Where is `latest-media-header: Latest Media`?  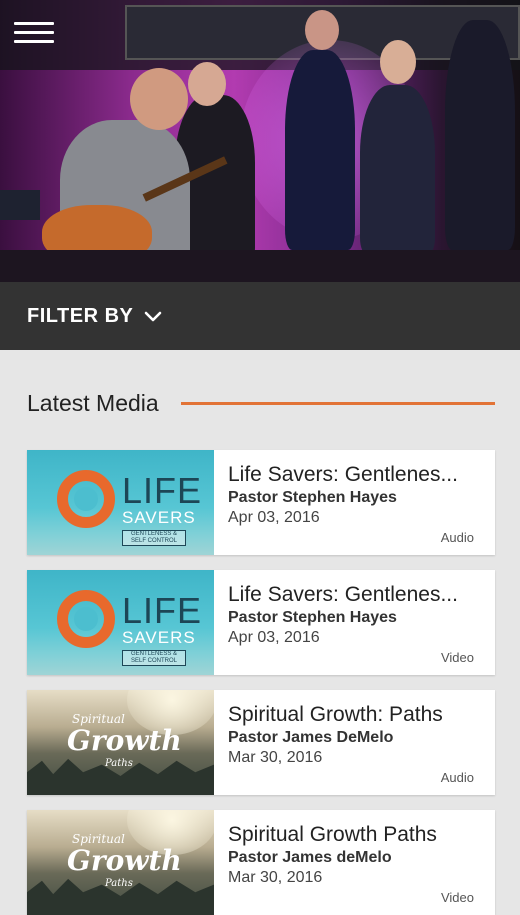
latest-media-header: Latest Media is located at coordinates (261, 403).